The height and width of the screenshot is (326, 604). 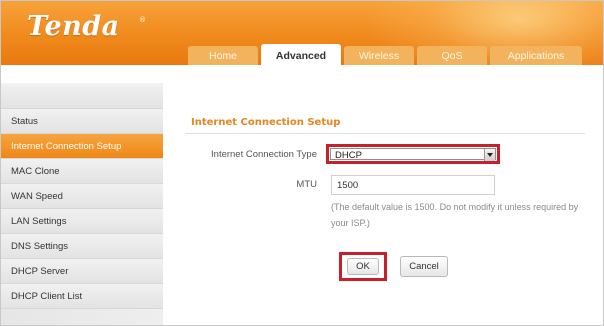 I want to click on connection-type-select-box: DHCP, so click(x=413, y=154).